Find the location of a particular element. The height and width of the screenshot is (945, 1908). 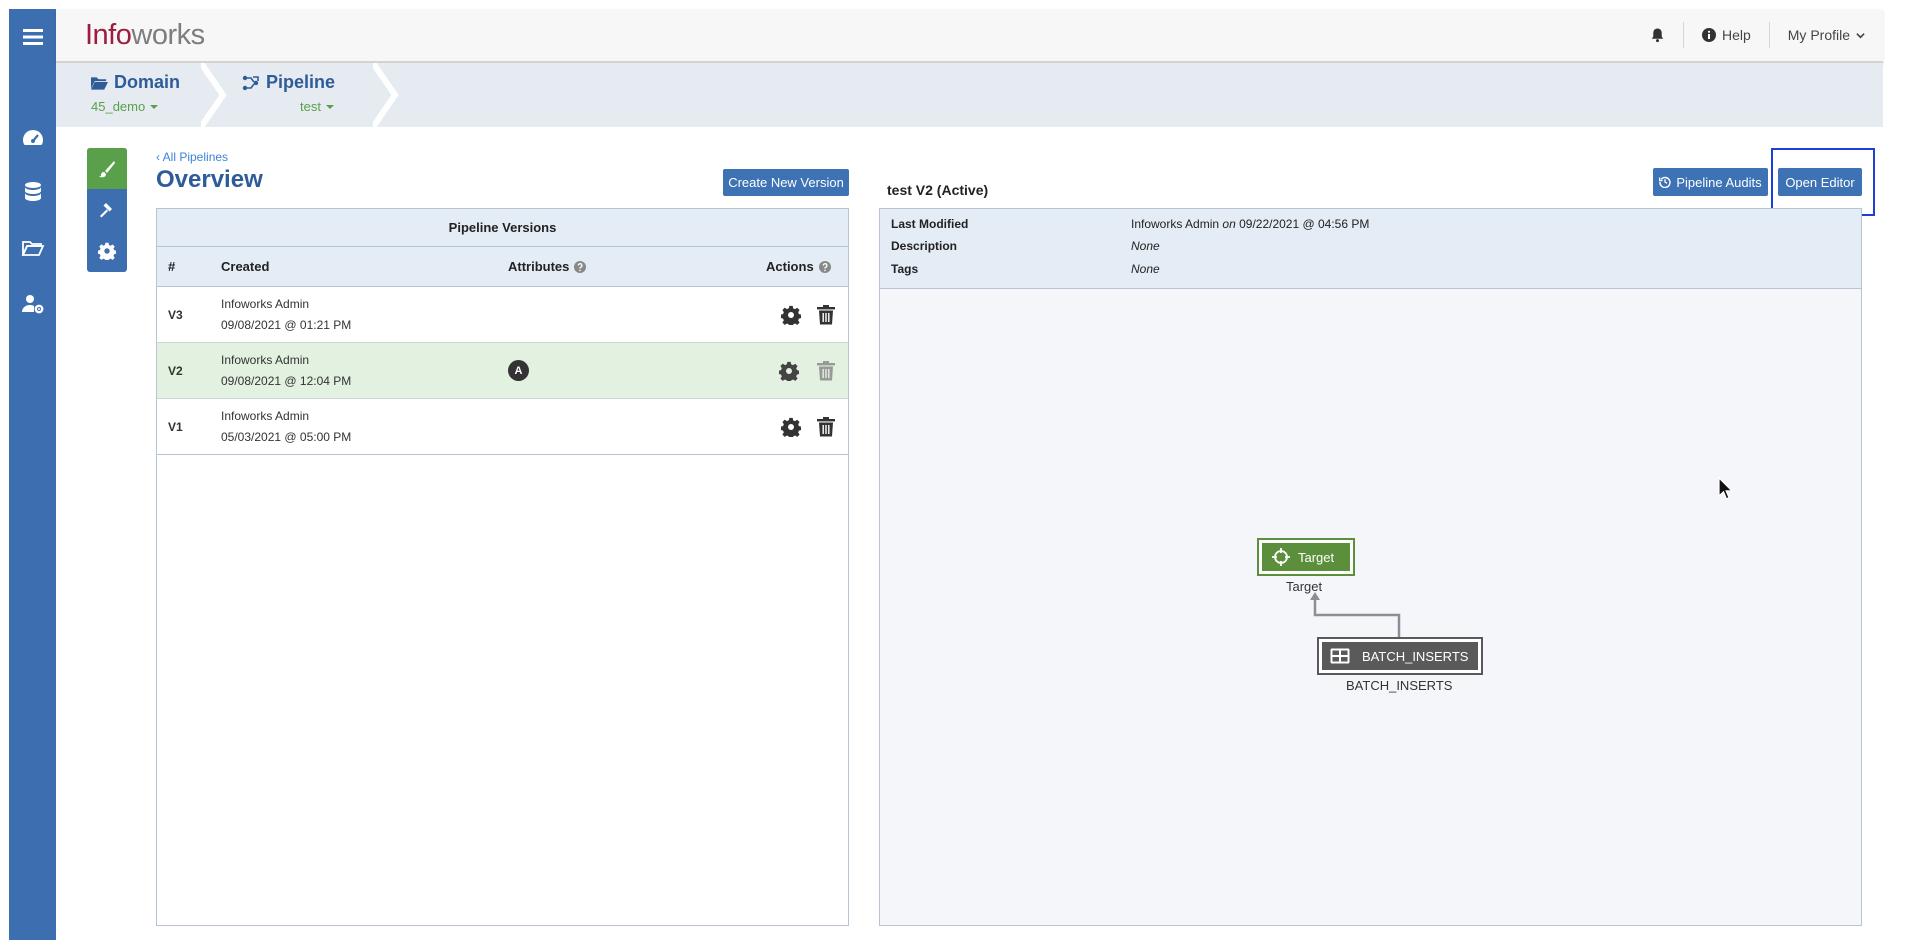

version-date: 05/03/2021 @ 05:00 PM is located at coordinates (286, 437).